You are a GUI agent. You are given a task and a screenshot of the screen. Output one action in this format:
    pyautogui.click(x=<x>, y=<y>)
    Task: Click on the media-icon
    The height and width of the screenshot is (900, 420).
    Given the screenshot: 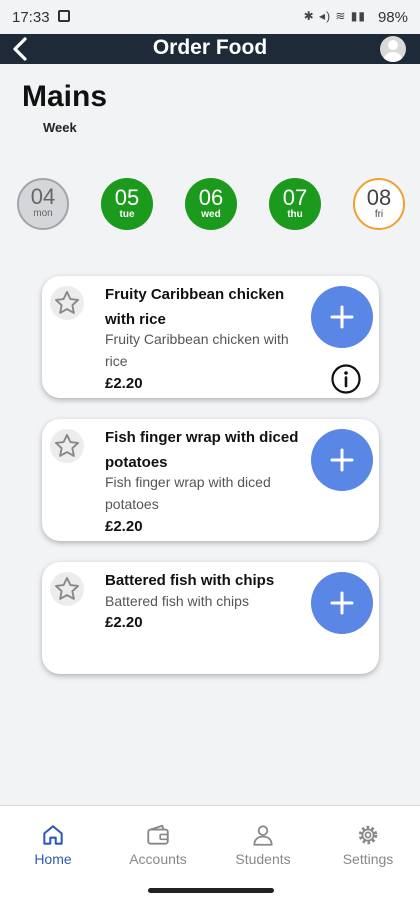 What is the action you would take?
    pyautogui.click(x=64, y=16)
    